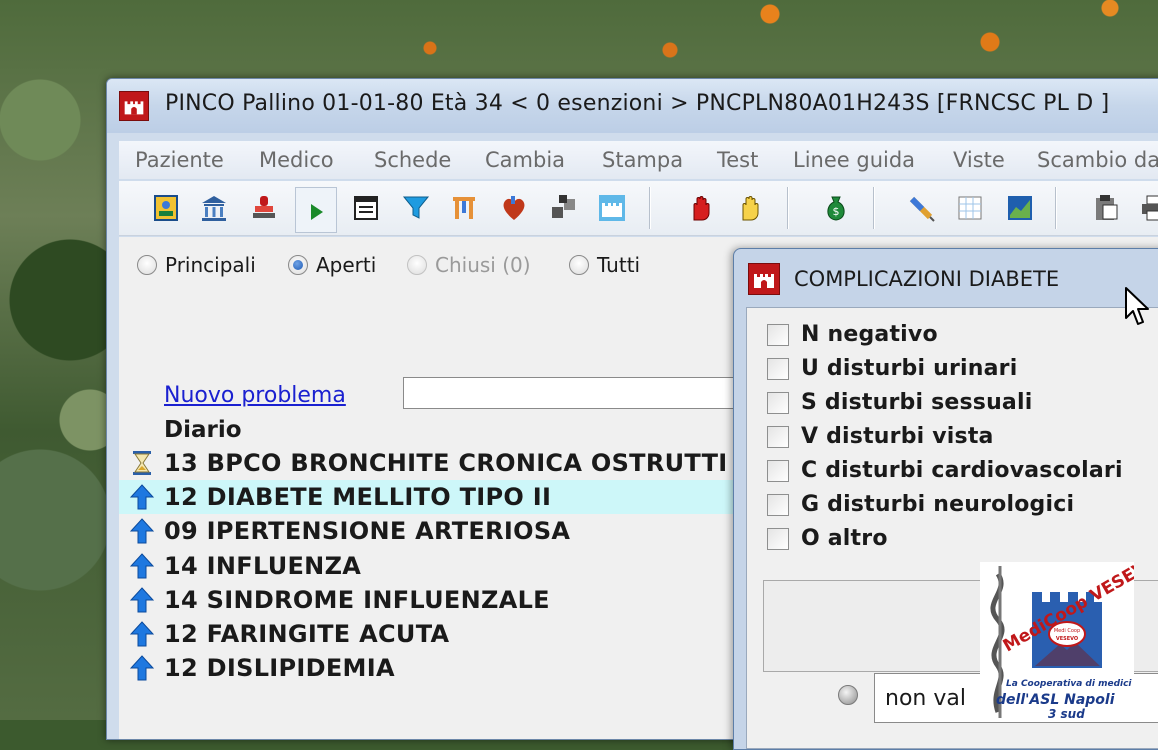 This screenshot has height=750, width=1158. Describe the element at coordinates (264, 208) in the screenshot. I see `stamp-icon` at that location.